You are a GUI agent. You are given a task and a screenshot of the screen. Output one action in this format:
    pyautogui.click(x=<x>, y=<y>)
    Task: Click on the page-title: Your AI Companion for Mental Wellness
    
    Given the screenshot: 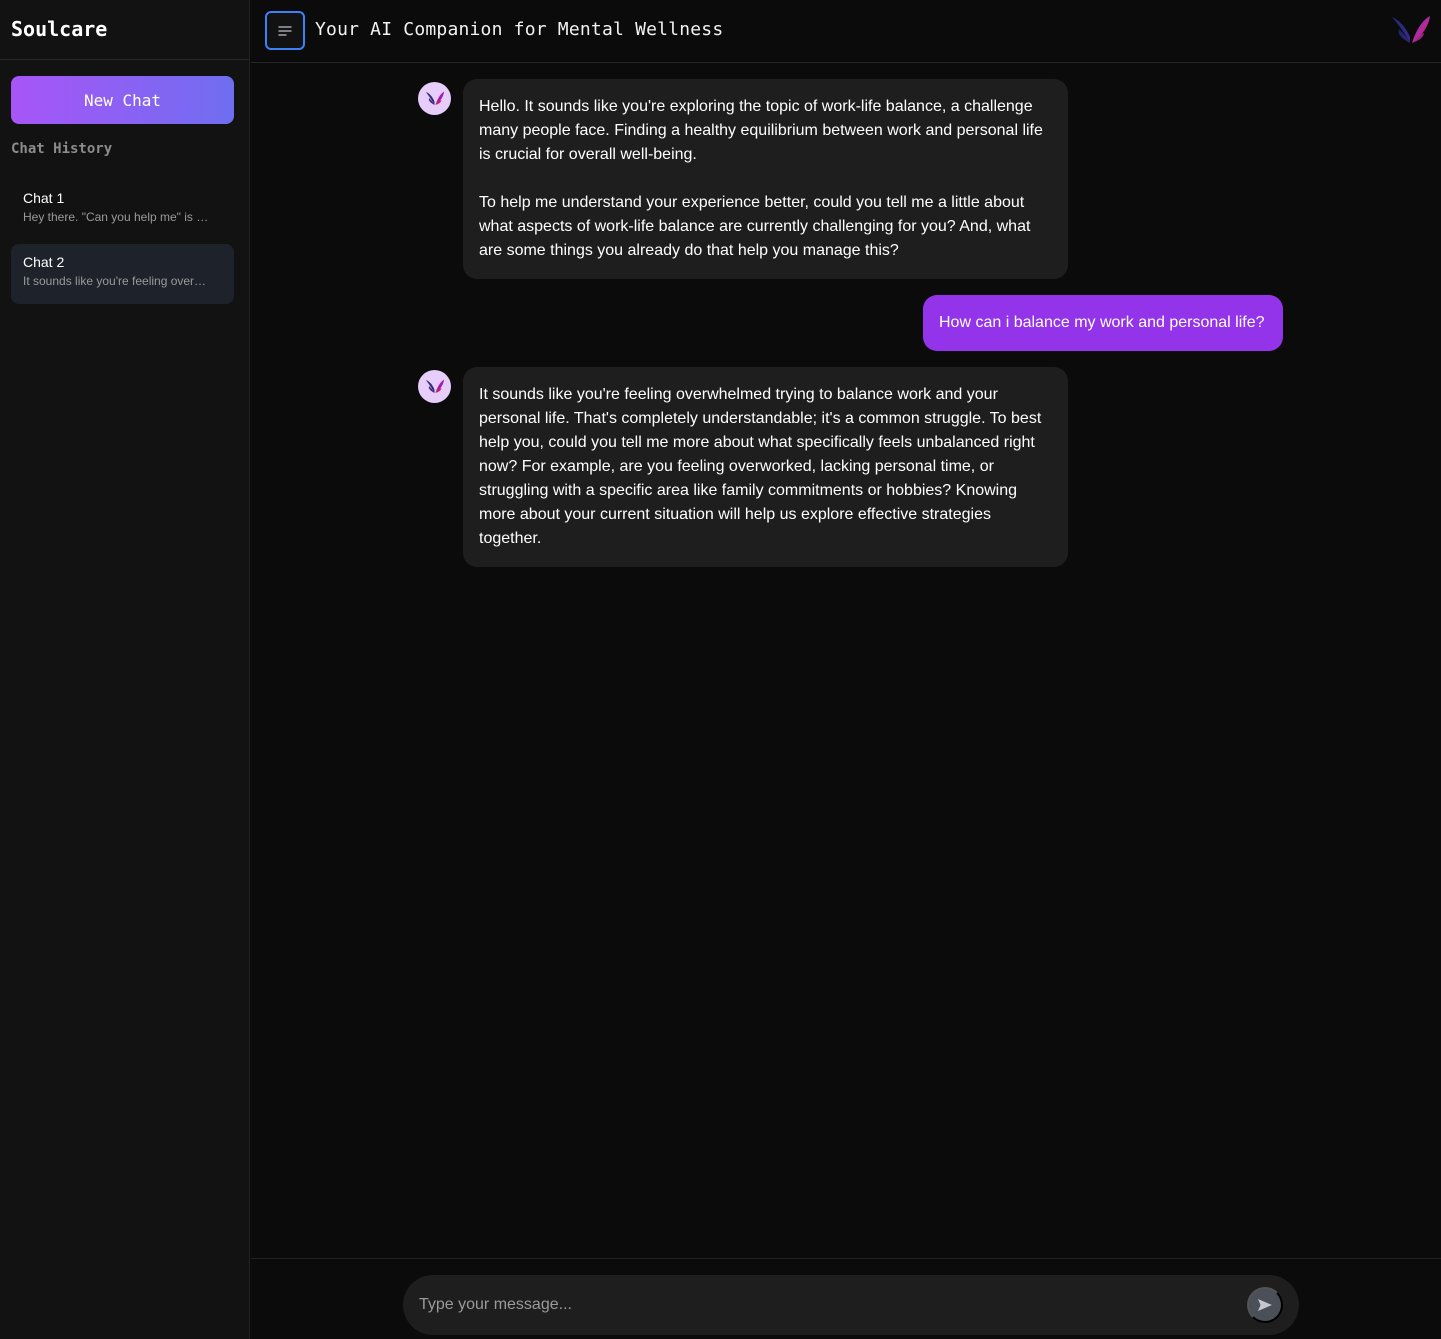 What is the action you would take?
    pyautogui.click(x=519, y=29)
    